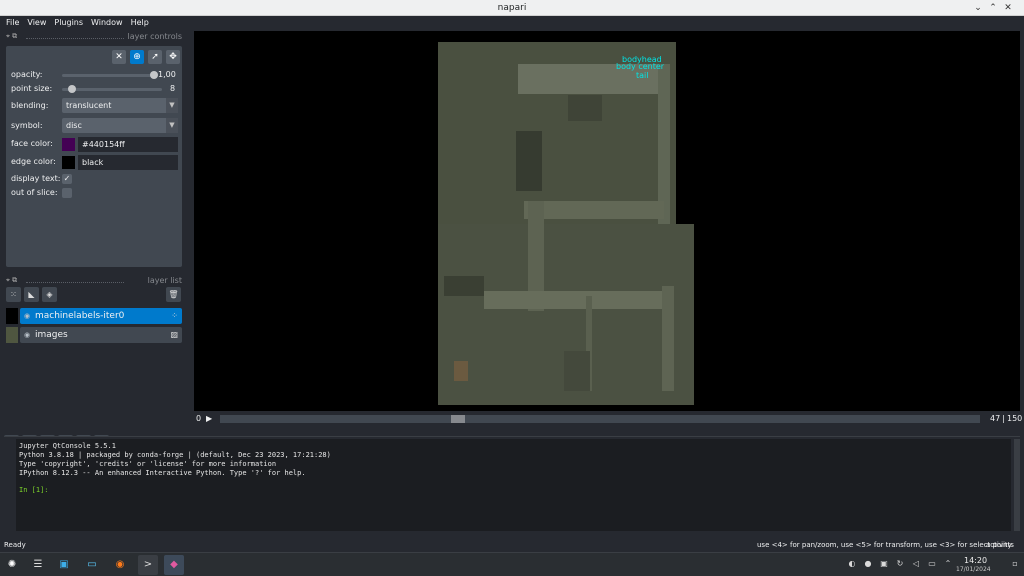 This screenshot has height=576, width=1024. What do you see at coordinates (164, 280) in the screenshot?
I see `layer-list-title: layer list` at bounding box center [164, 280].